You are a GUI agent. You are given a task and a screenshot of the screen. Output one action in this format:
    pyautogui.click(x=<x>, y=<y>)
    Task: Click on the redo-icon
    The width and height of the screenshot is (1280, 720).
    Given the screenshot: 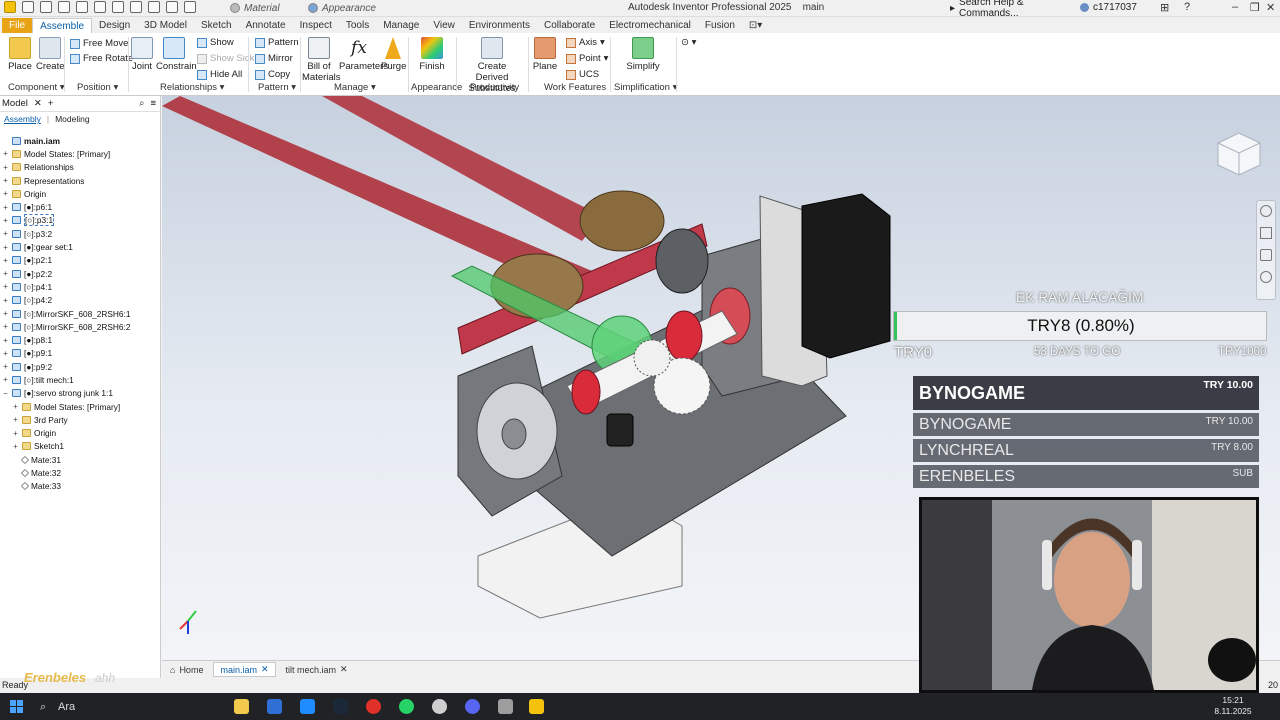 What is the action you would take?
    pyautogui.click(x=100, y=7)
    